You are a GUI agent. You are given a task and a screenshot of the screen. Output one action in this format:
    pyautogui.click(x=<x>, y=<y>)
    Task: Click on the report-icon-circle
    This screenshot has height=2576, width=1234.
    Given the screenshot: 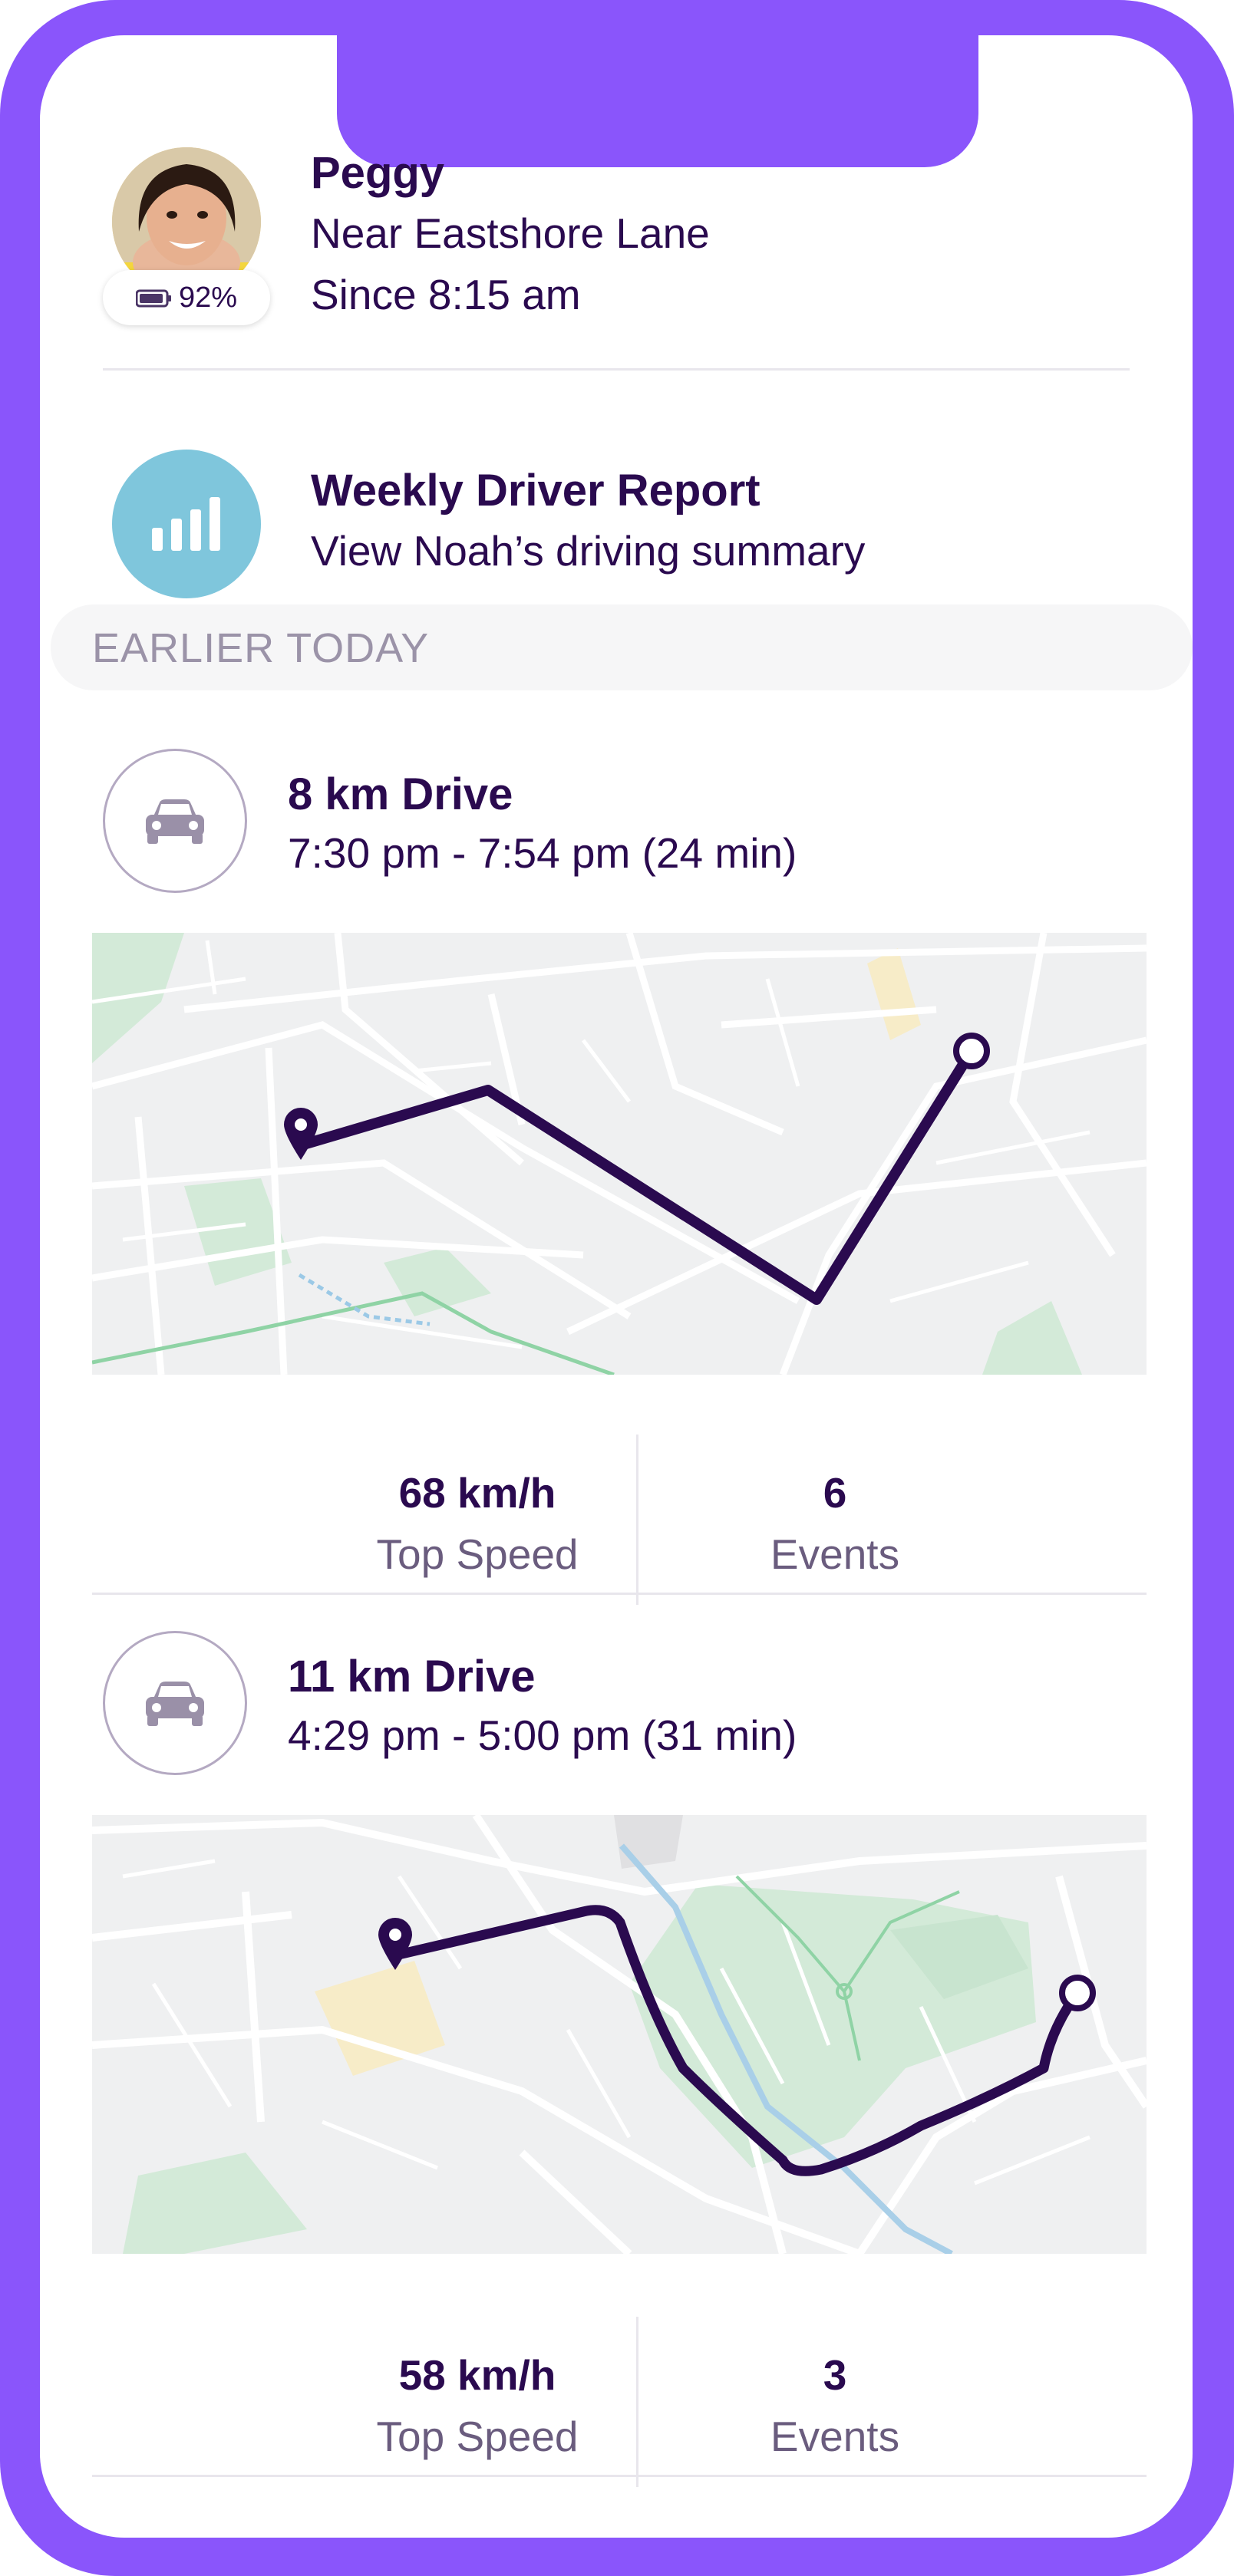 What is the action you would take?
    pyautogui.click(x=187, y=524)
    